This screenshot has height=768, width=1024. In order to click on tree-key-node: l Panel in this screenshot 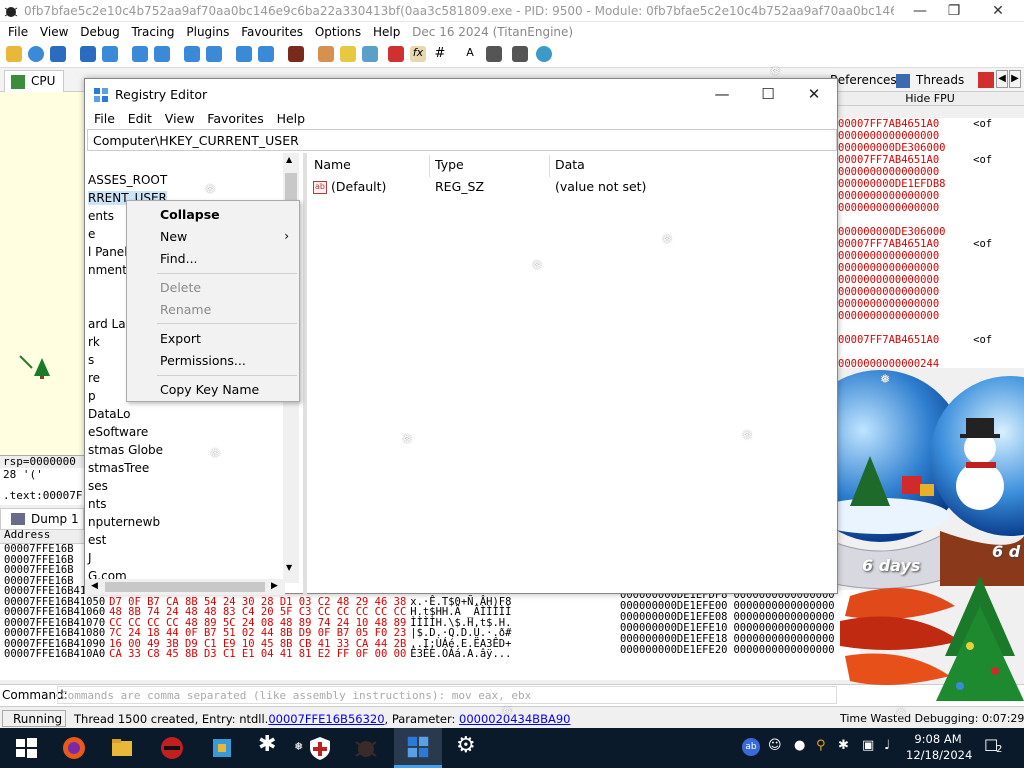, I will do `click(108, 252)`.